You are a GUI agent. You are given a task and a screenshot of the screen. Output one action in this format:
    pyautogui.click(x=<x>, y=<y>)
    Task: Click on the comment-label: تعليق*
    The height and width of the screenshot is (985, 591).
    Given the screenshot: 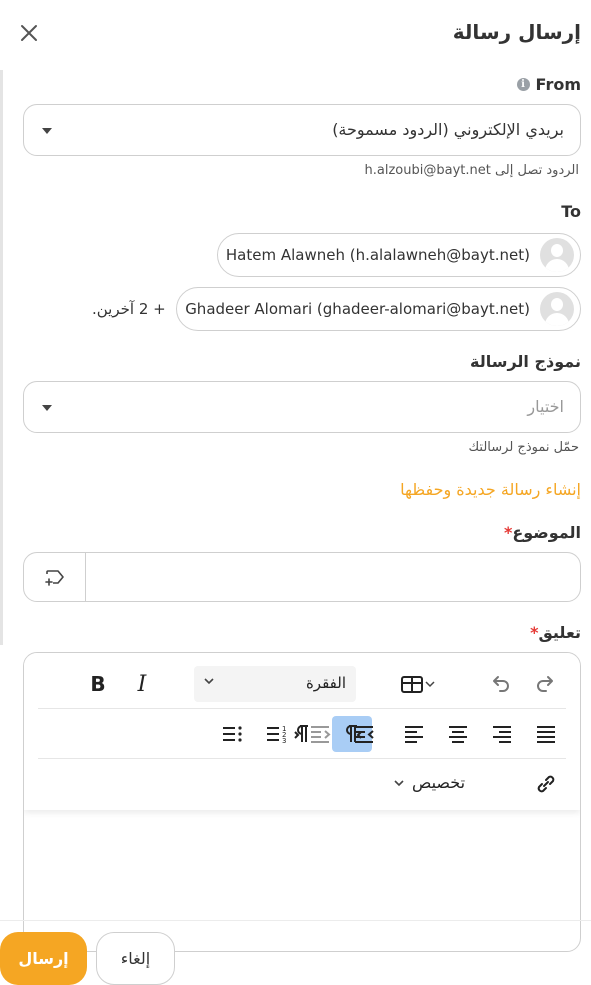 What is the action you would take?
    pyautogui.click(x=555, y=632)
    